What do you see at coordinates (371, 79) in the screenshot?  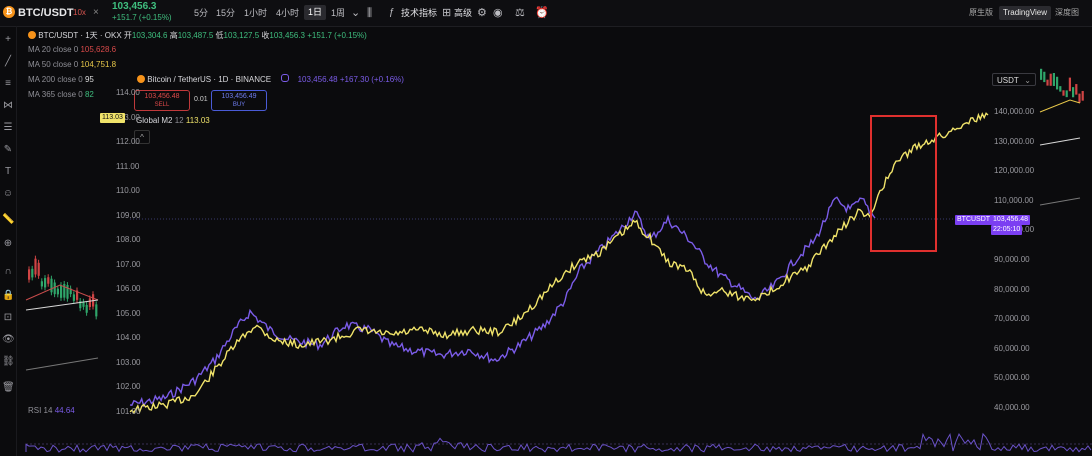 I see `inner-change: +167.30 (+0.16%)` at bounding box center [371, 79].